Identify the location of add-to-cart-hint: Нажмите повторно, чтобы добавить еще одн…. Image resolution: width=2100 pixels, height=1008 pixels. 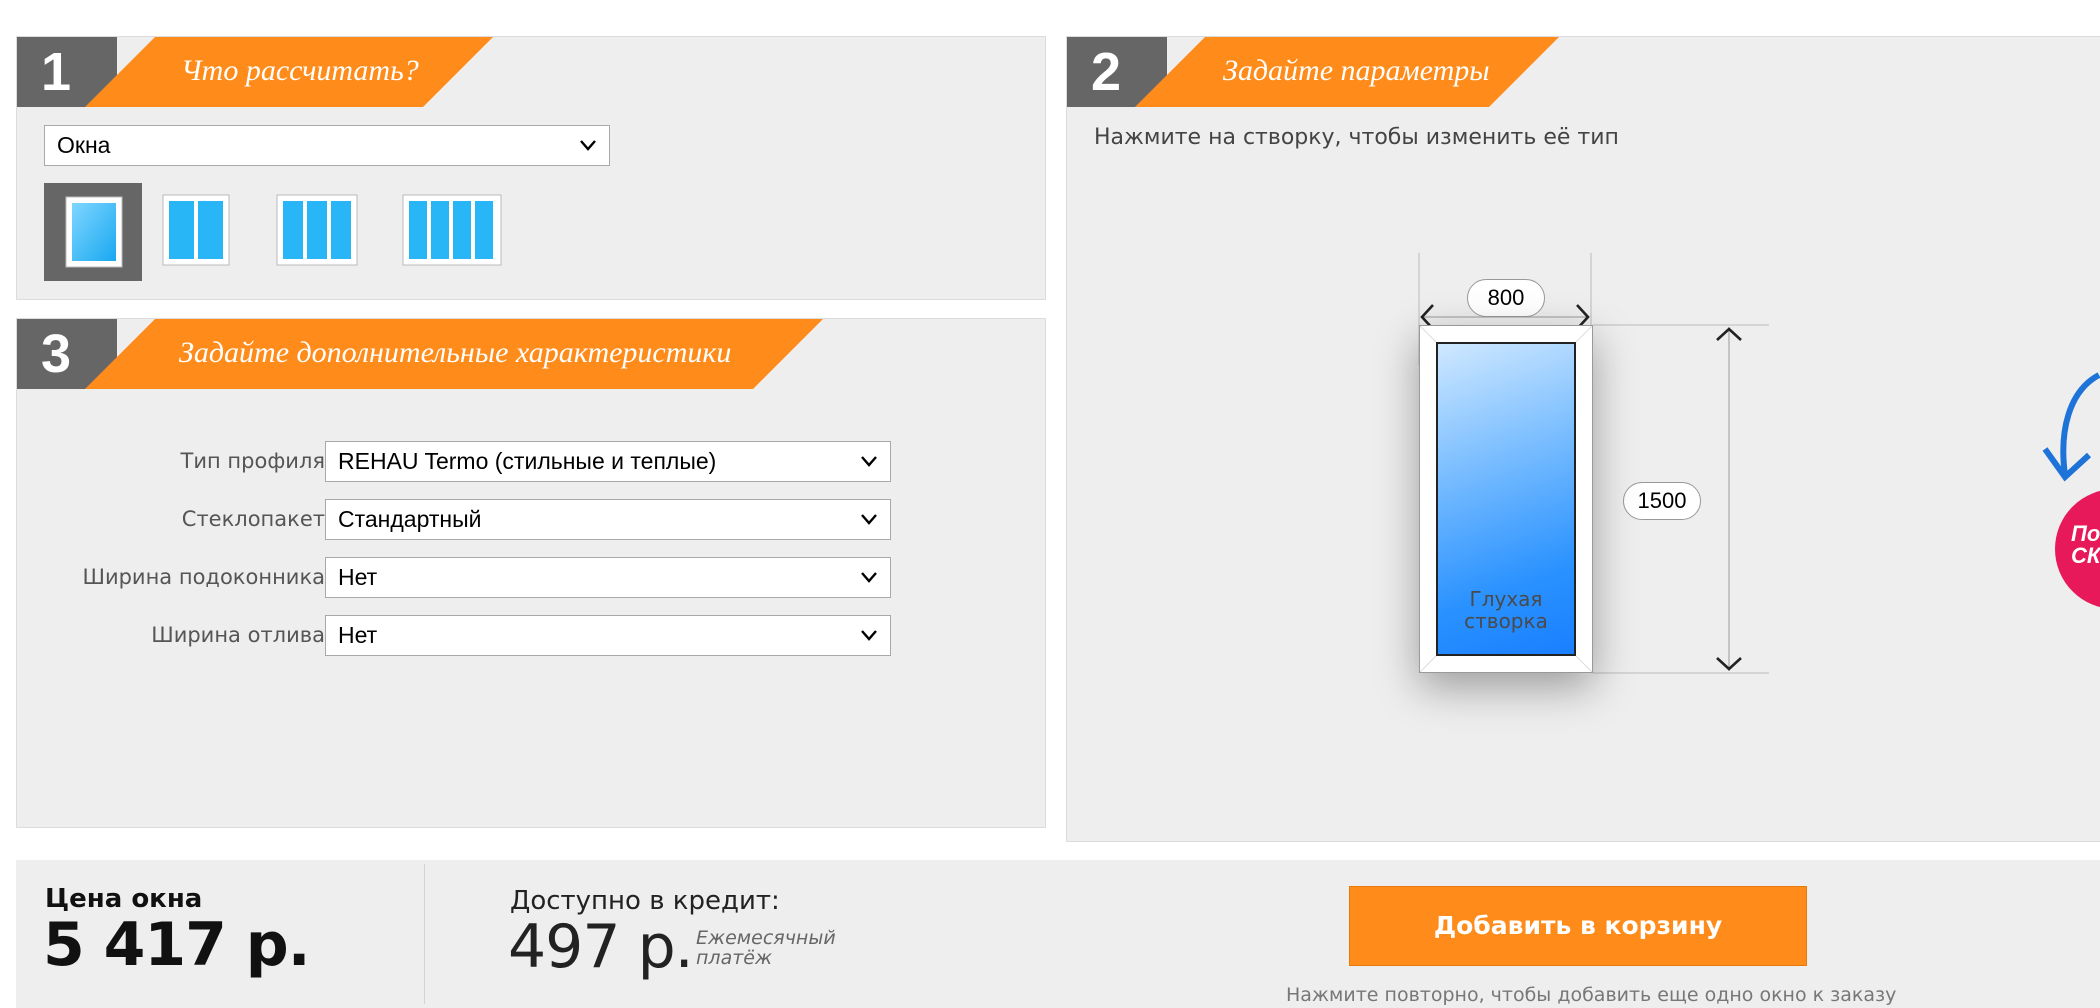
(1591, 995).